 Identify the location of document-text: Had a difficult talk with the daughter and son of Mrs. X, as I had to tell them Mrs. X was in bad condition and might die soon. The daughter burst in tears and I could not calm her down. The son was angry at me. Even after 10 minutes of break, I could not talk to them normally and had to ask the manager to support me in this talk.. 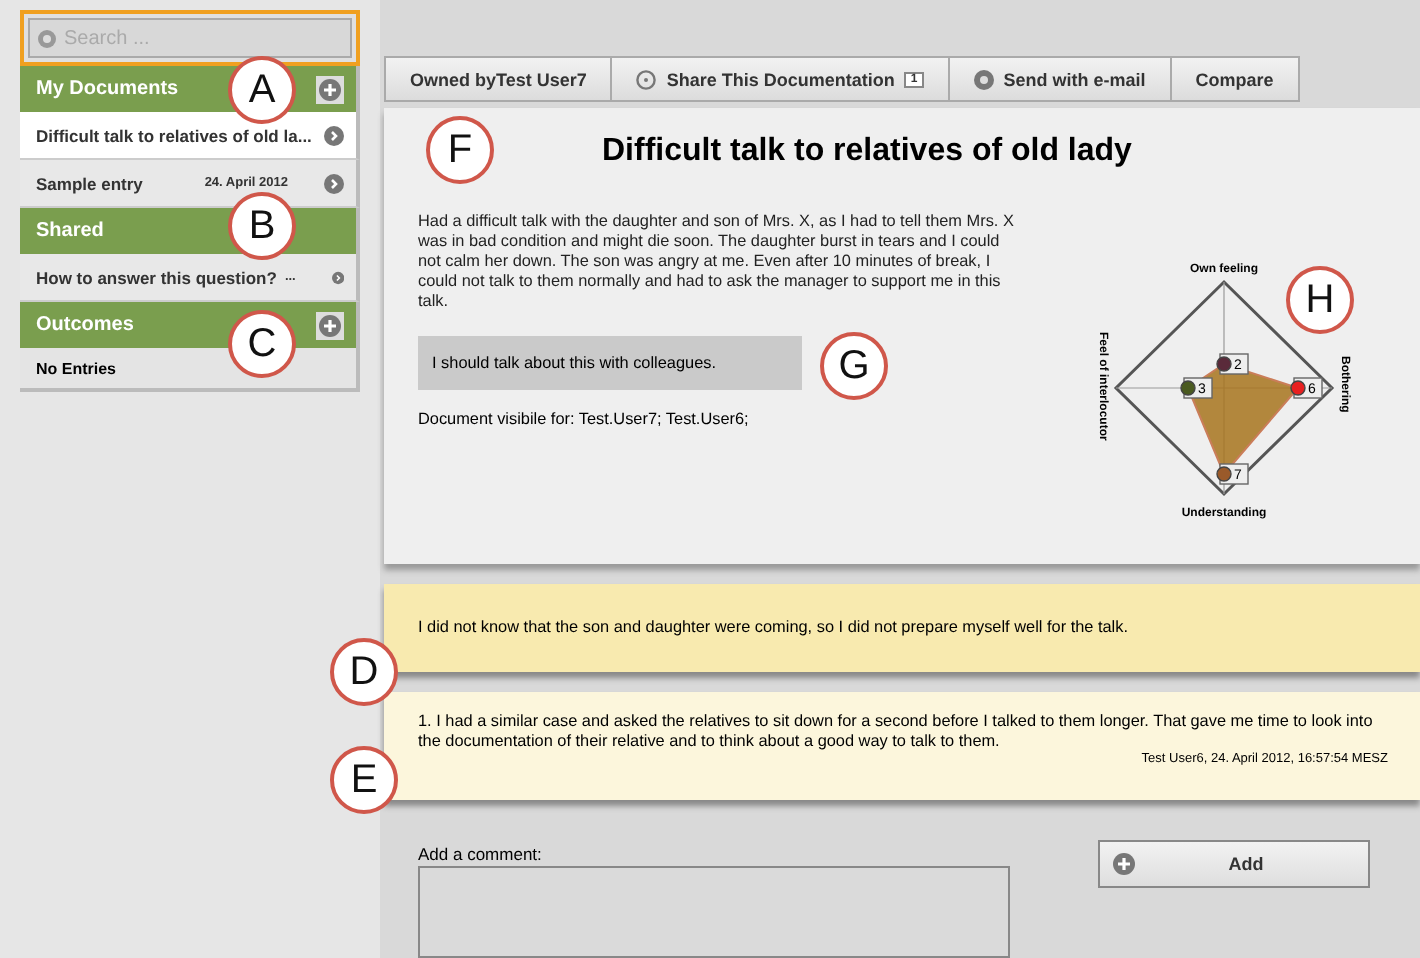
(717, 262).